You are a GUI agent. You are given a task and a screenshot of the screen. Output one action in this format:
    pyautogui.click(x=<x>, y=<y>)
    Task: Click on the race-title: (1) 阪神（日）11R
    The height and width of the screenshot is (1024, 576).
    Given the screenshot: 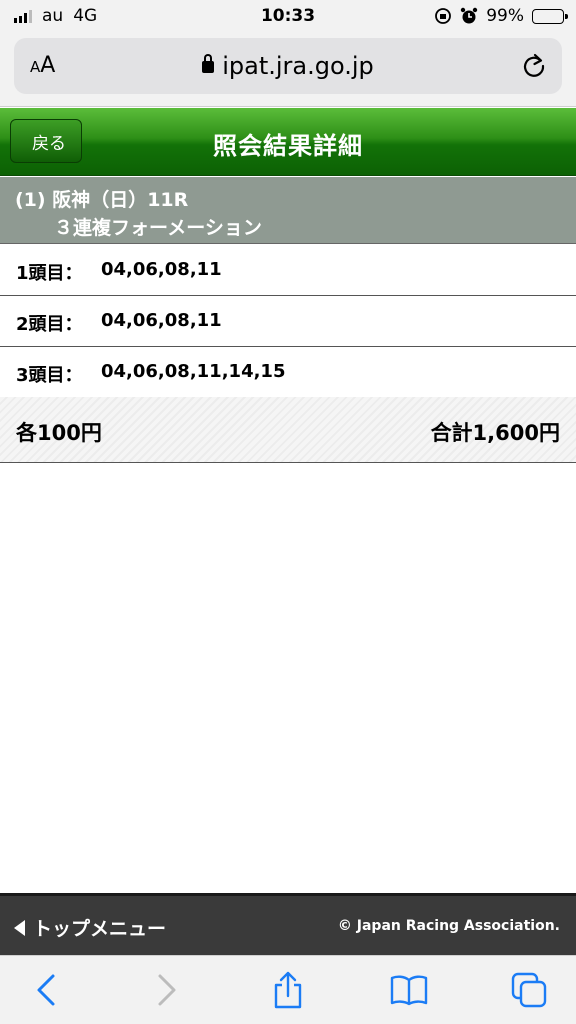 What is the action you would take?
    pyautogui.click(x=102, y=200)
    